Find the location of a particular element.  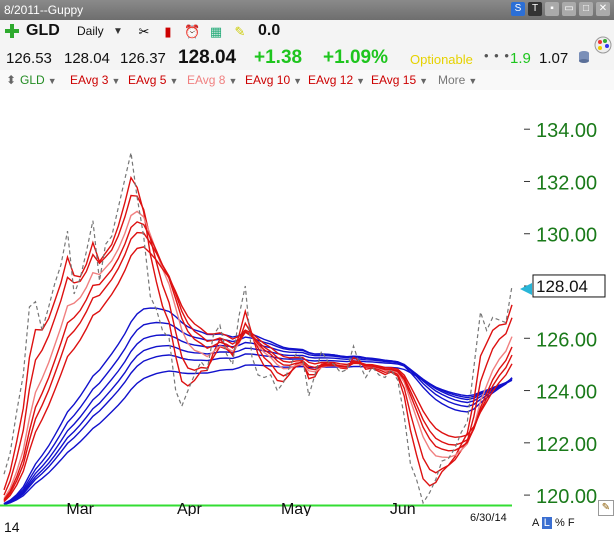

legend-item-eavg8: EAvg 8 ▼ is located at coordinates (212, 80).